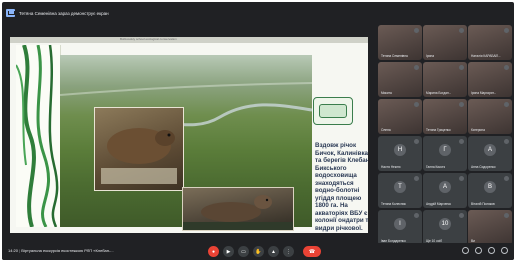 The width and height of the screenshot is (516, 262). What do you see at coordinates (386, 130) in the screenshot?
I see `participant-name: Олена` at bounding box center [386, 130].